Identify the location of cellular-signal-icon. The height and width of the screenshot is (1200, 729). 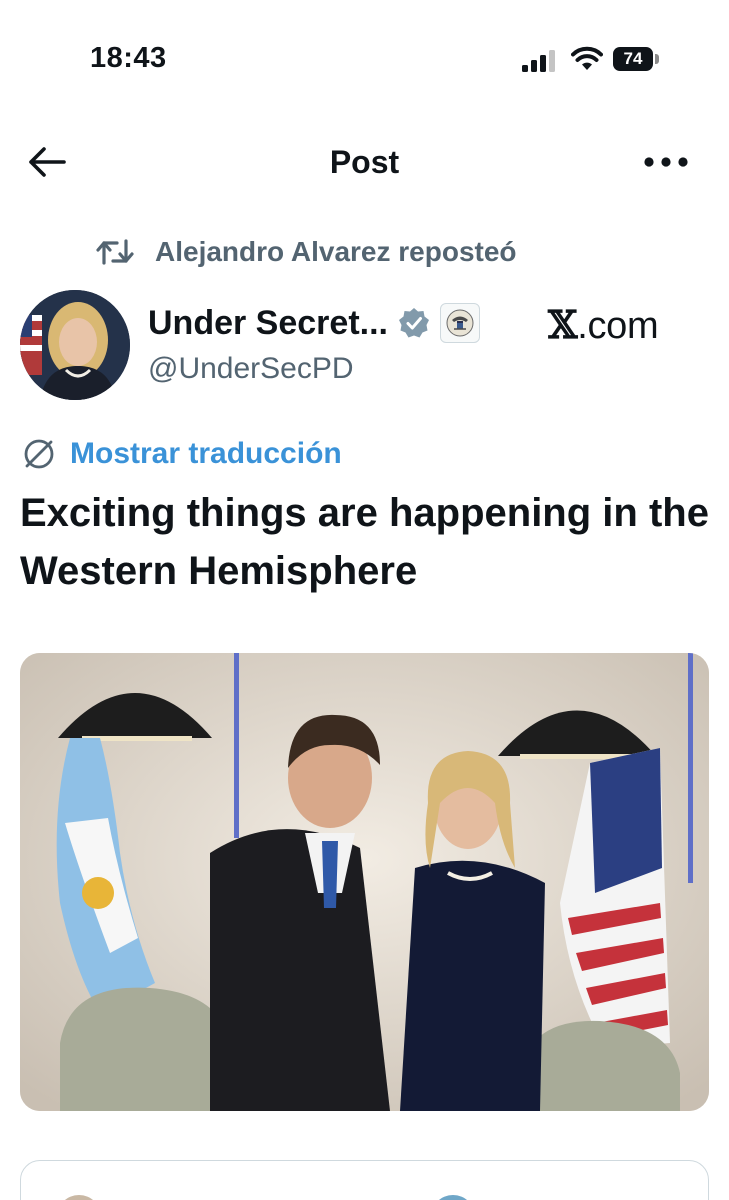
(538, 61).